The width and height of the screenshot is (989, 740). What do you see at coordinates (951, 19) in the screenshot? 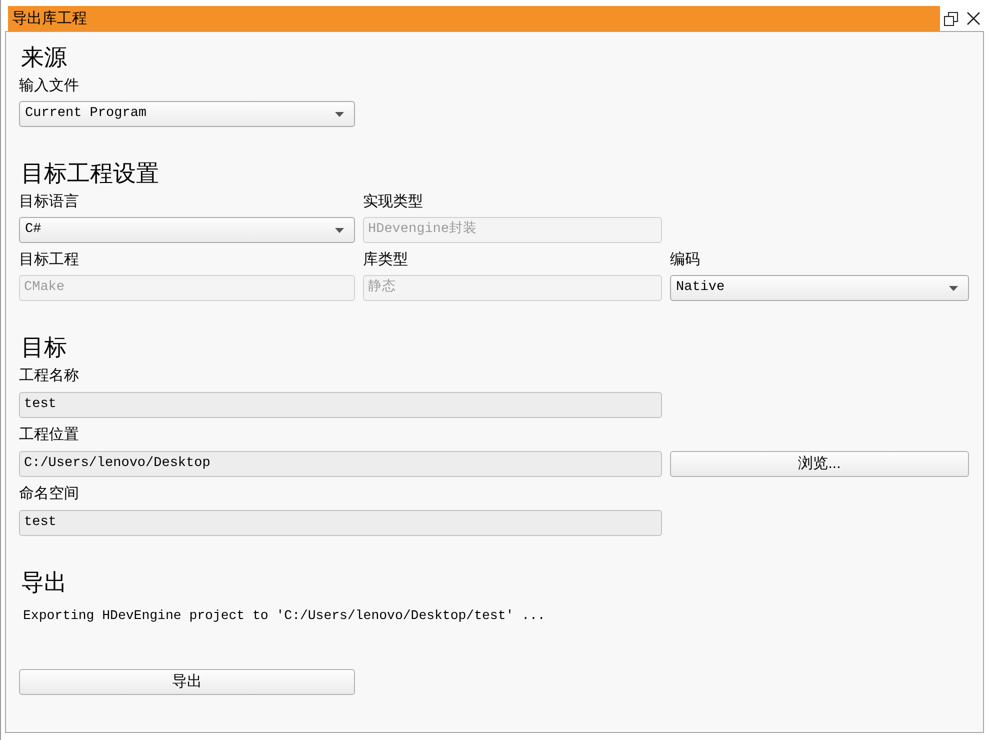
I see `restore-icon` at bounding box center [951, 19].